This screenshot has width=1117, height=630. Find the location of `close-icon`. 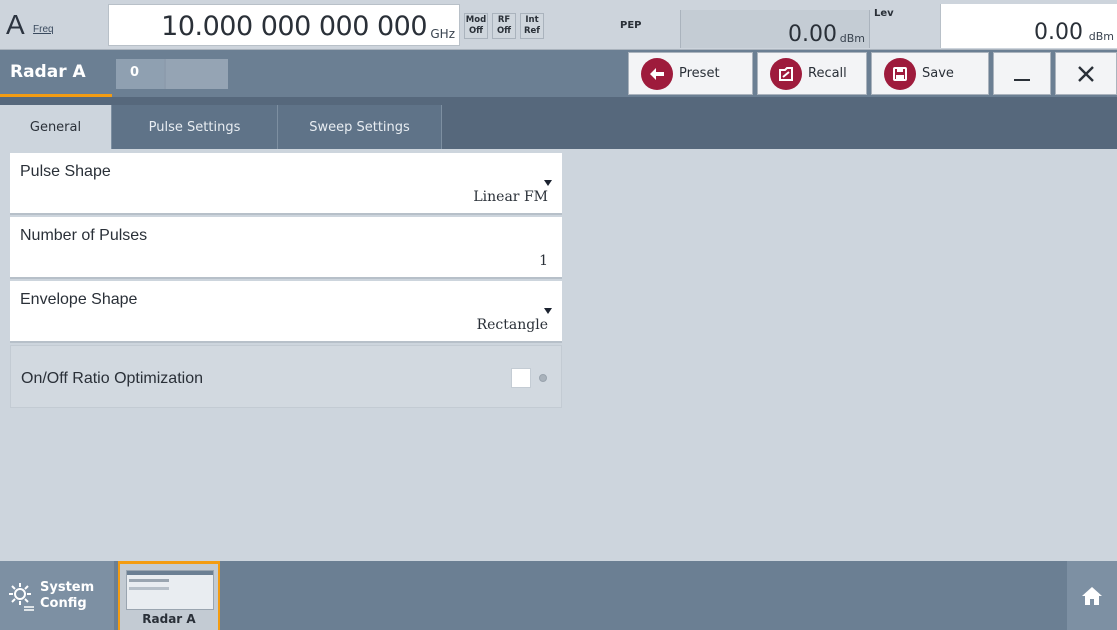

close-icon is located at coordinates (1086, 73).